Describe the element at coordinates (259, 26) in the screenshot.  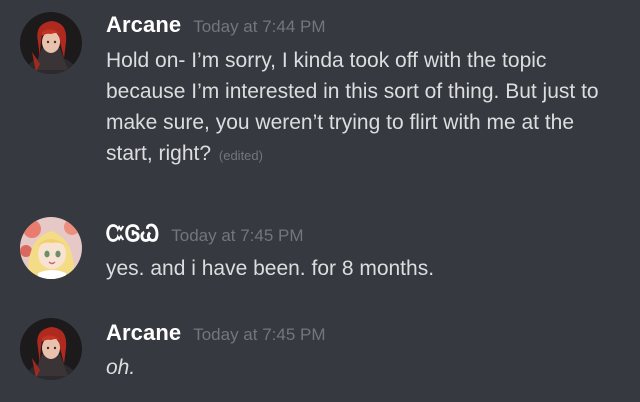
I see `timestamp: Today at 7:44 PM` at that location.